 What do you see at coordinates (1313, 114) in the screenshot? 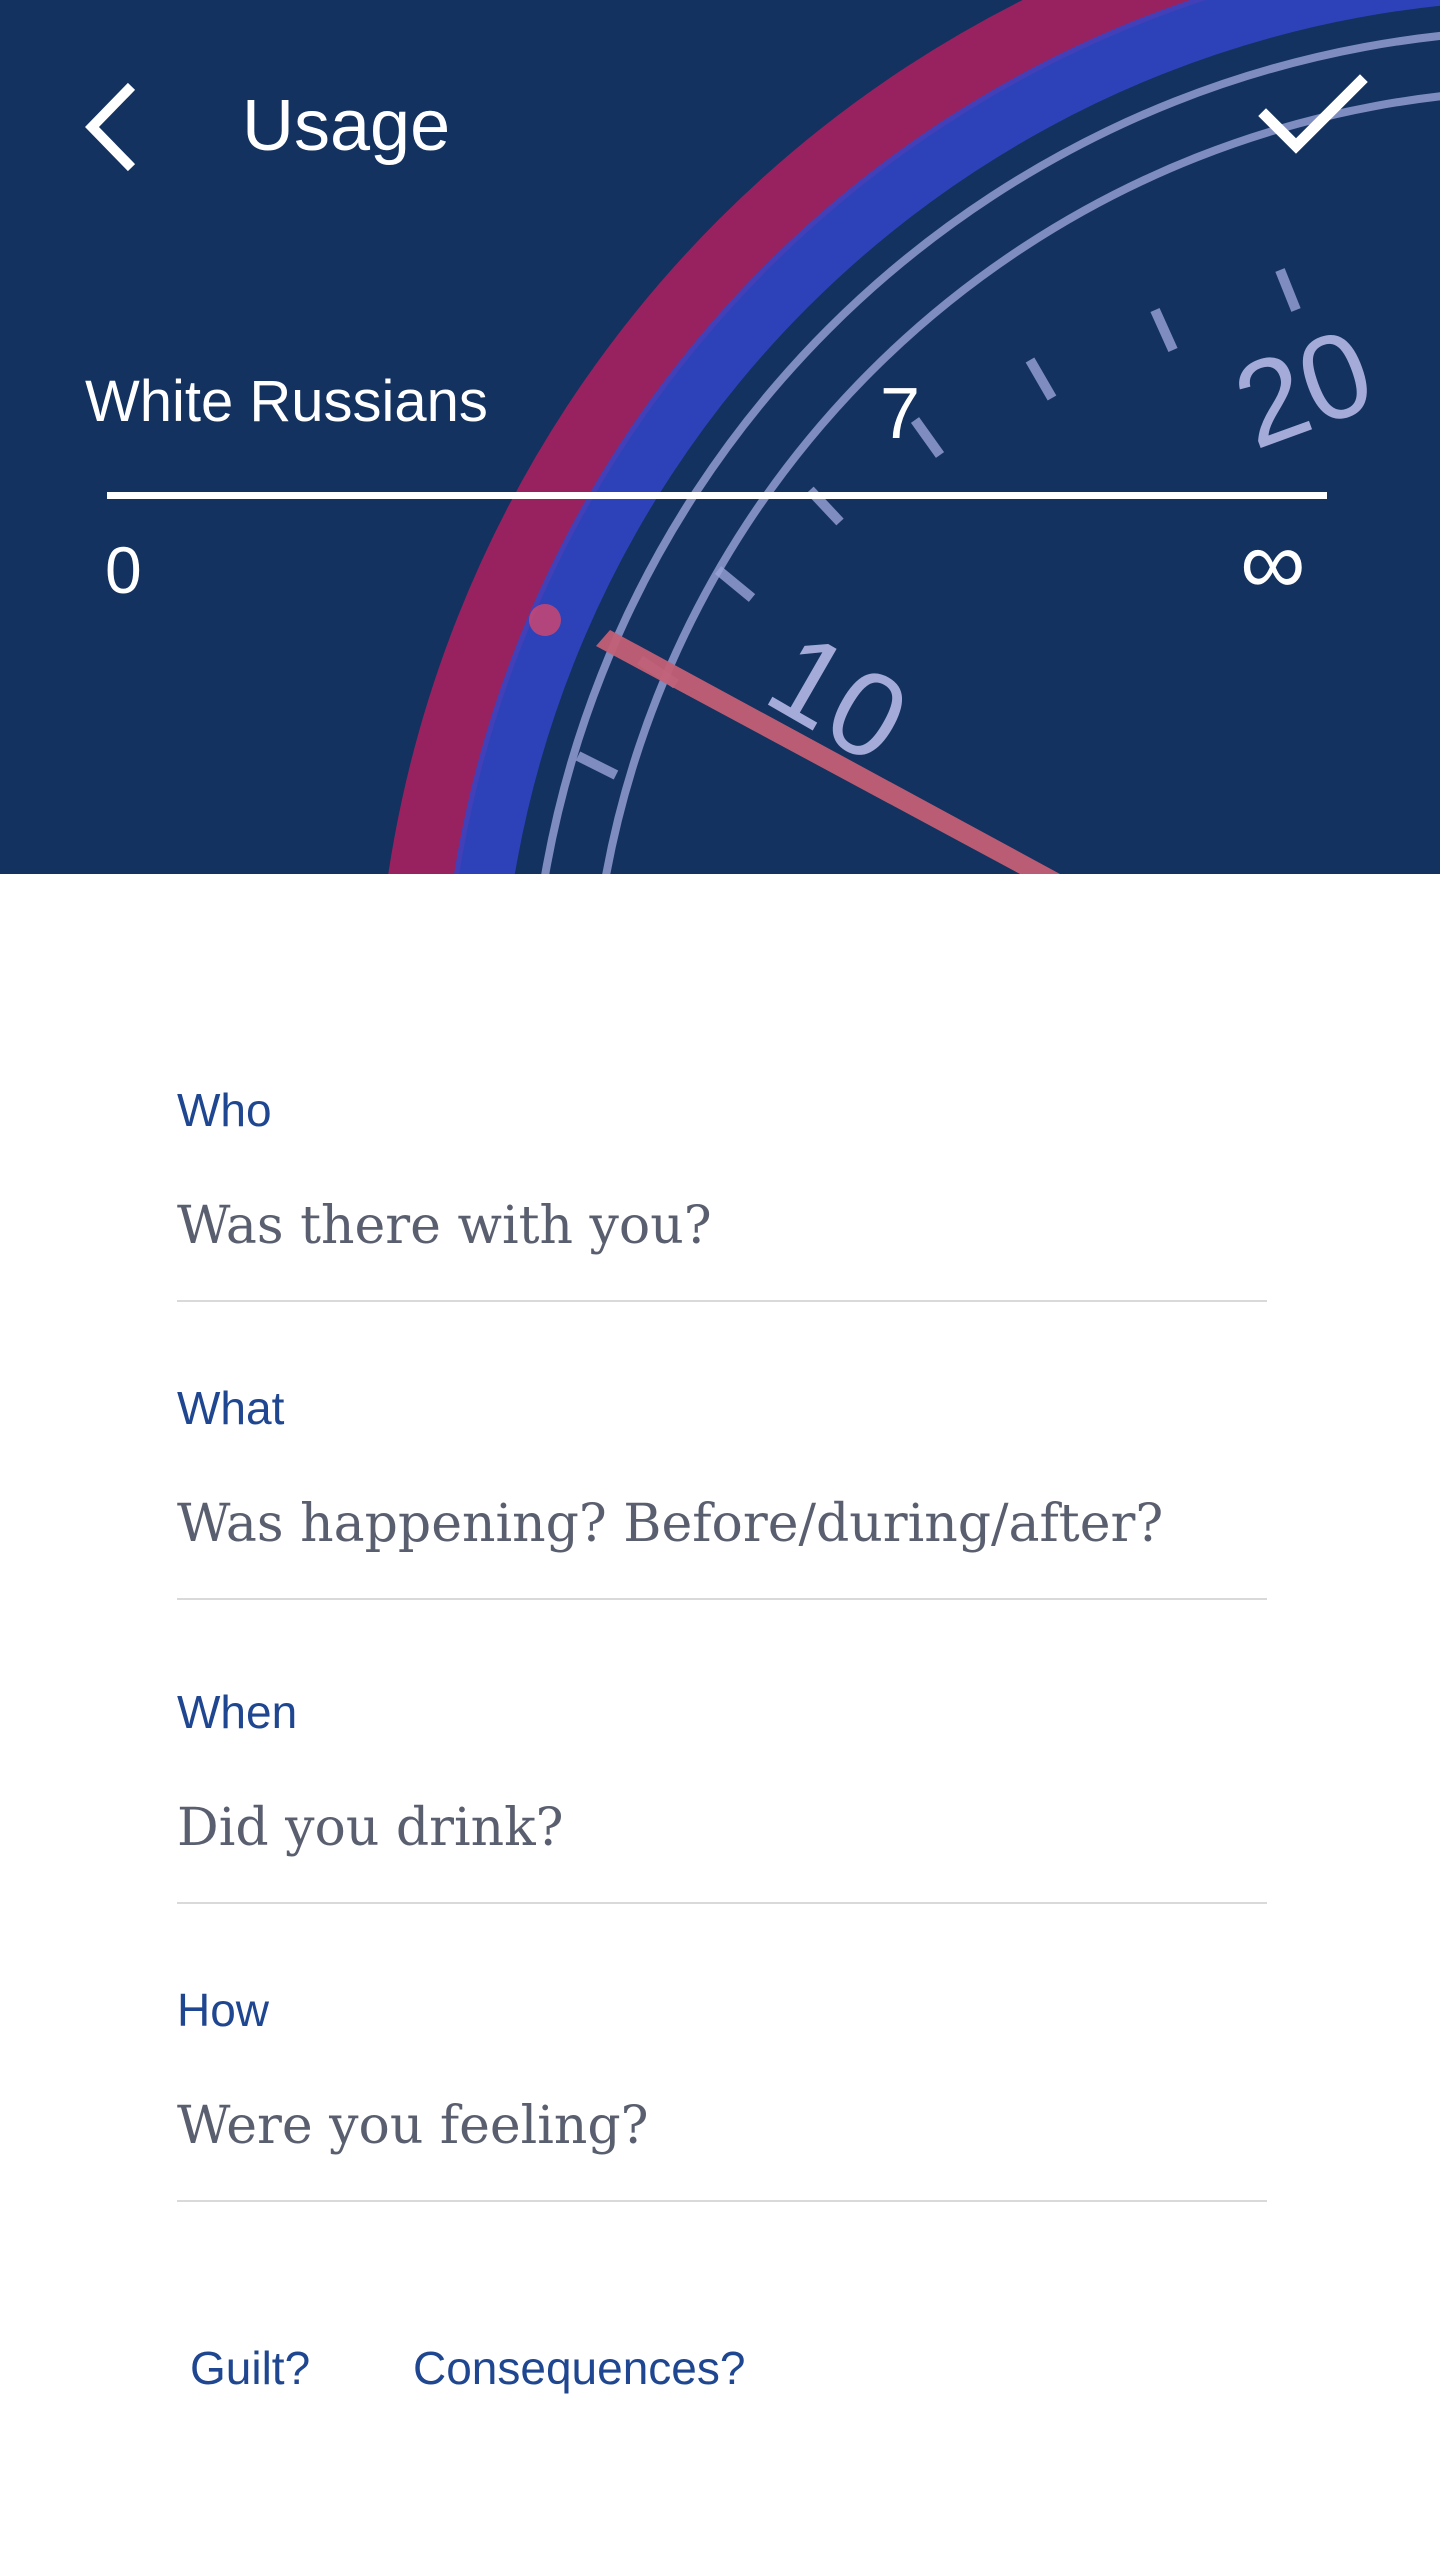
I see `checkmark-icon` at bounding box center [1313, 114].